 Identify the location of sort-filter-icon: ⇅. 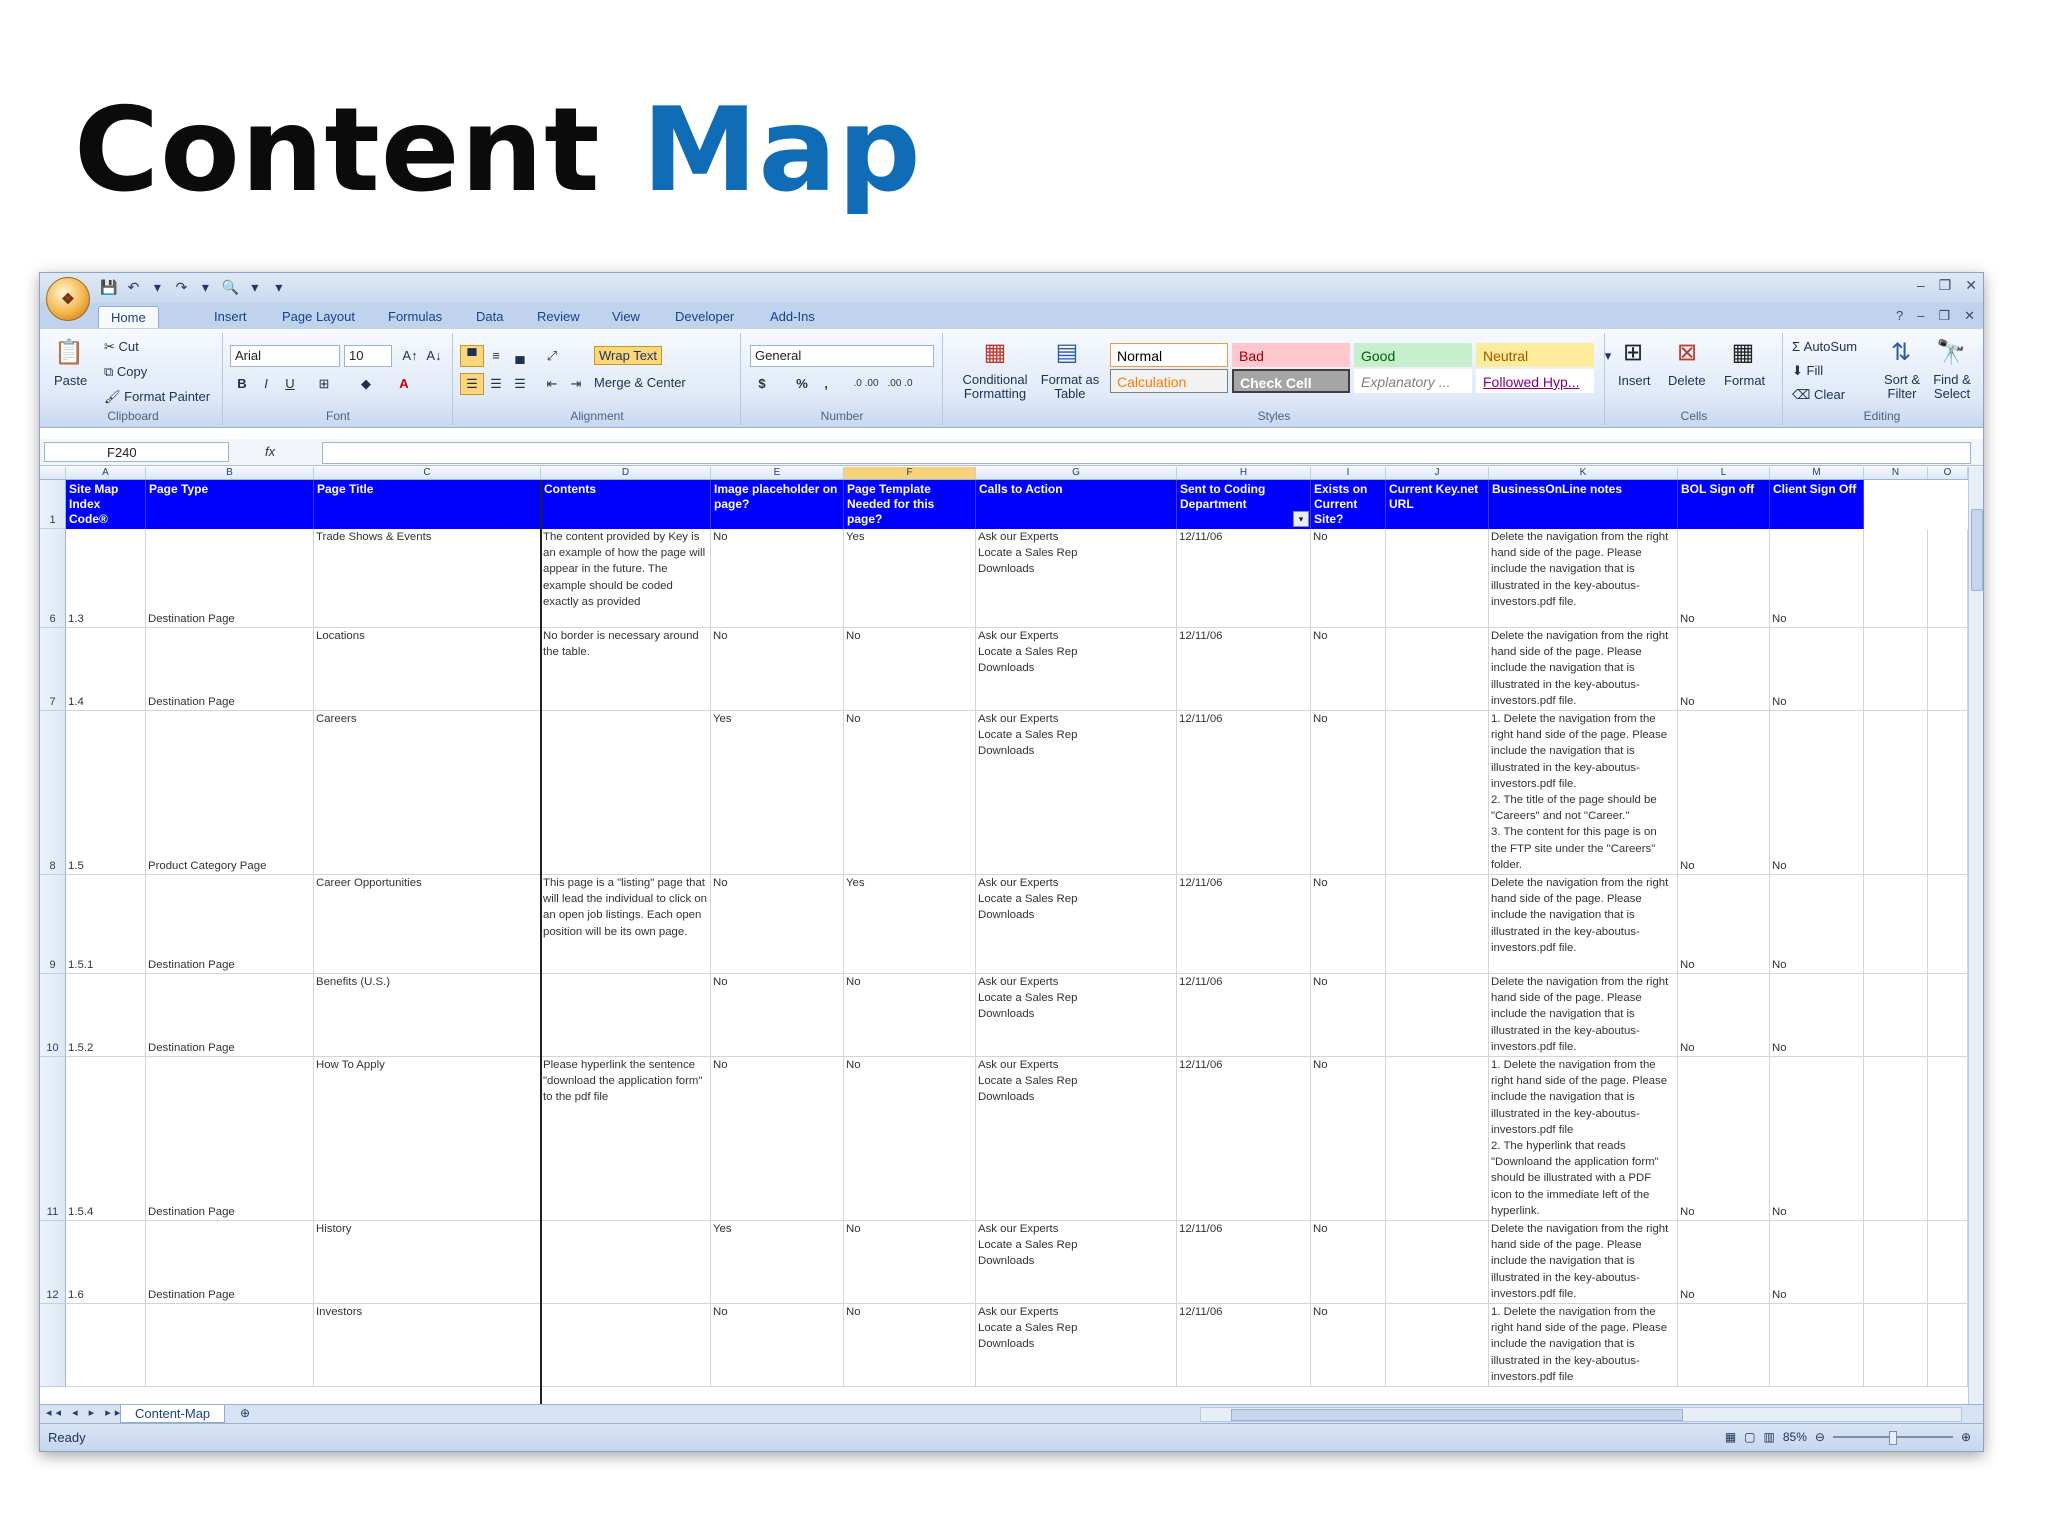
(1901, 353).